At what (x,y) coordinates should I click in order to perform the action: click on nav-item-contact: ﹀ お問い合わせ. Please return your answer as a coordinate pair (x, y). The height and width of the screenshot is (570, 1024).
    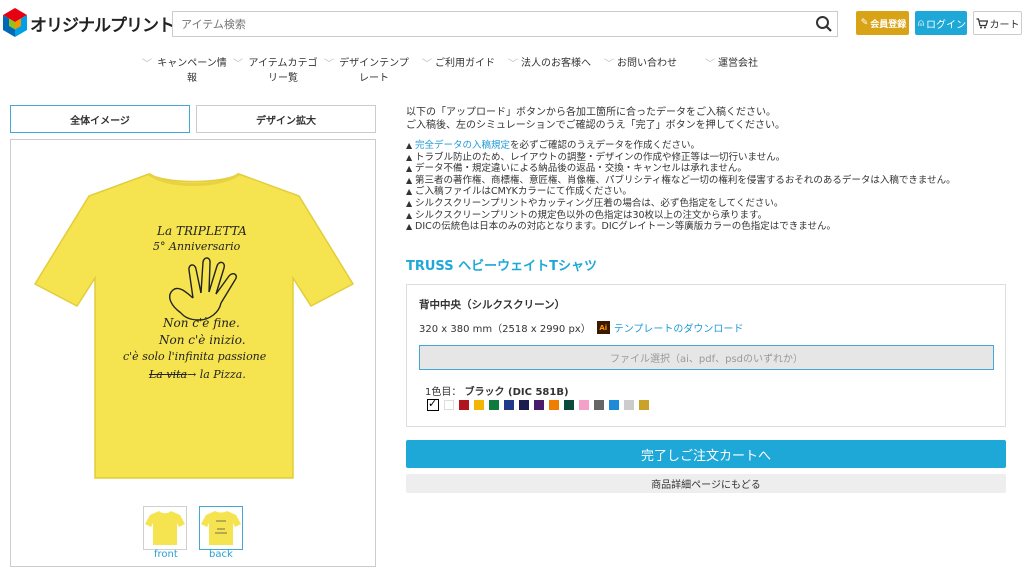
    Looking at the image, I should click on (640, 76).